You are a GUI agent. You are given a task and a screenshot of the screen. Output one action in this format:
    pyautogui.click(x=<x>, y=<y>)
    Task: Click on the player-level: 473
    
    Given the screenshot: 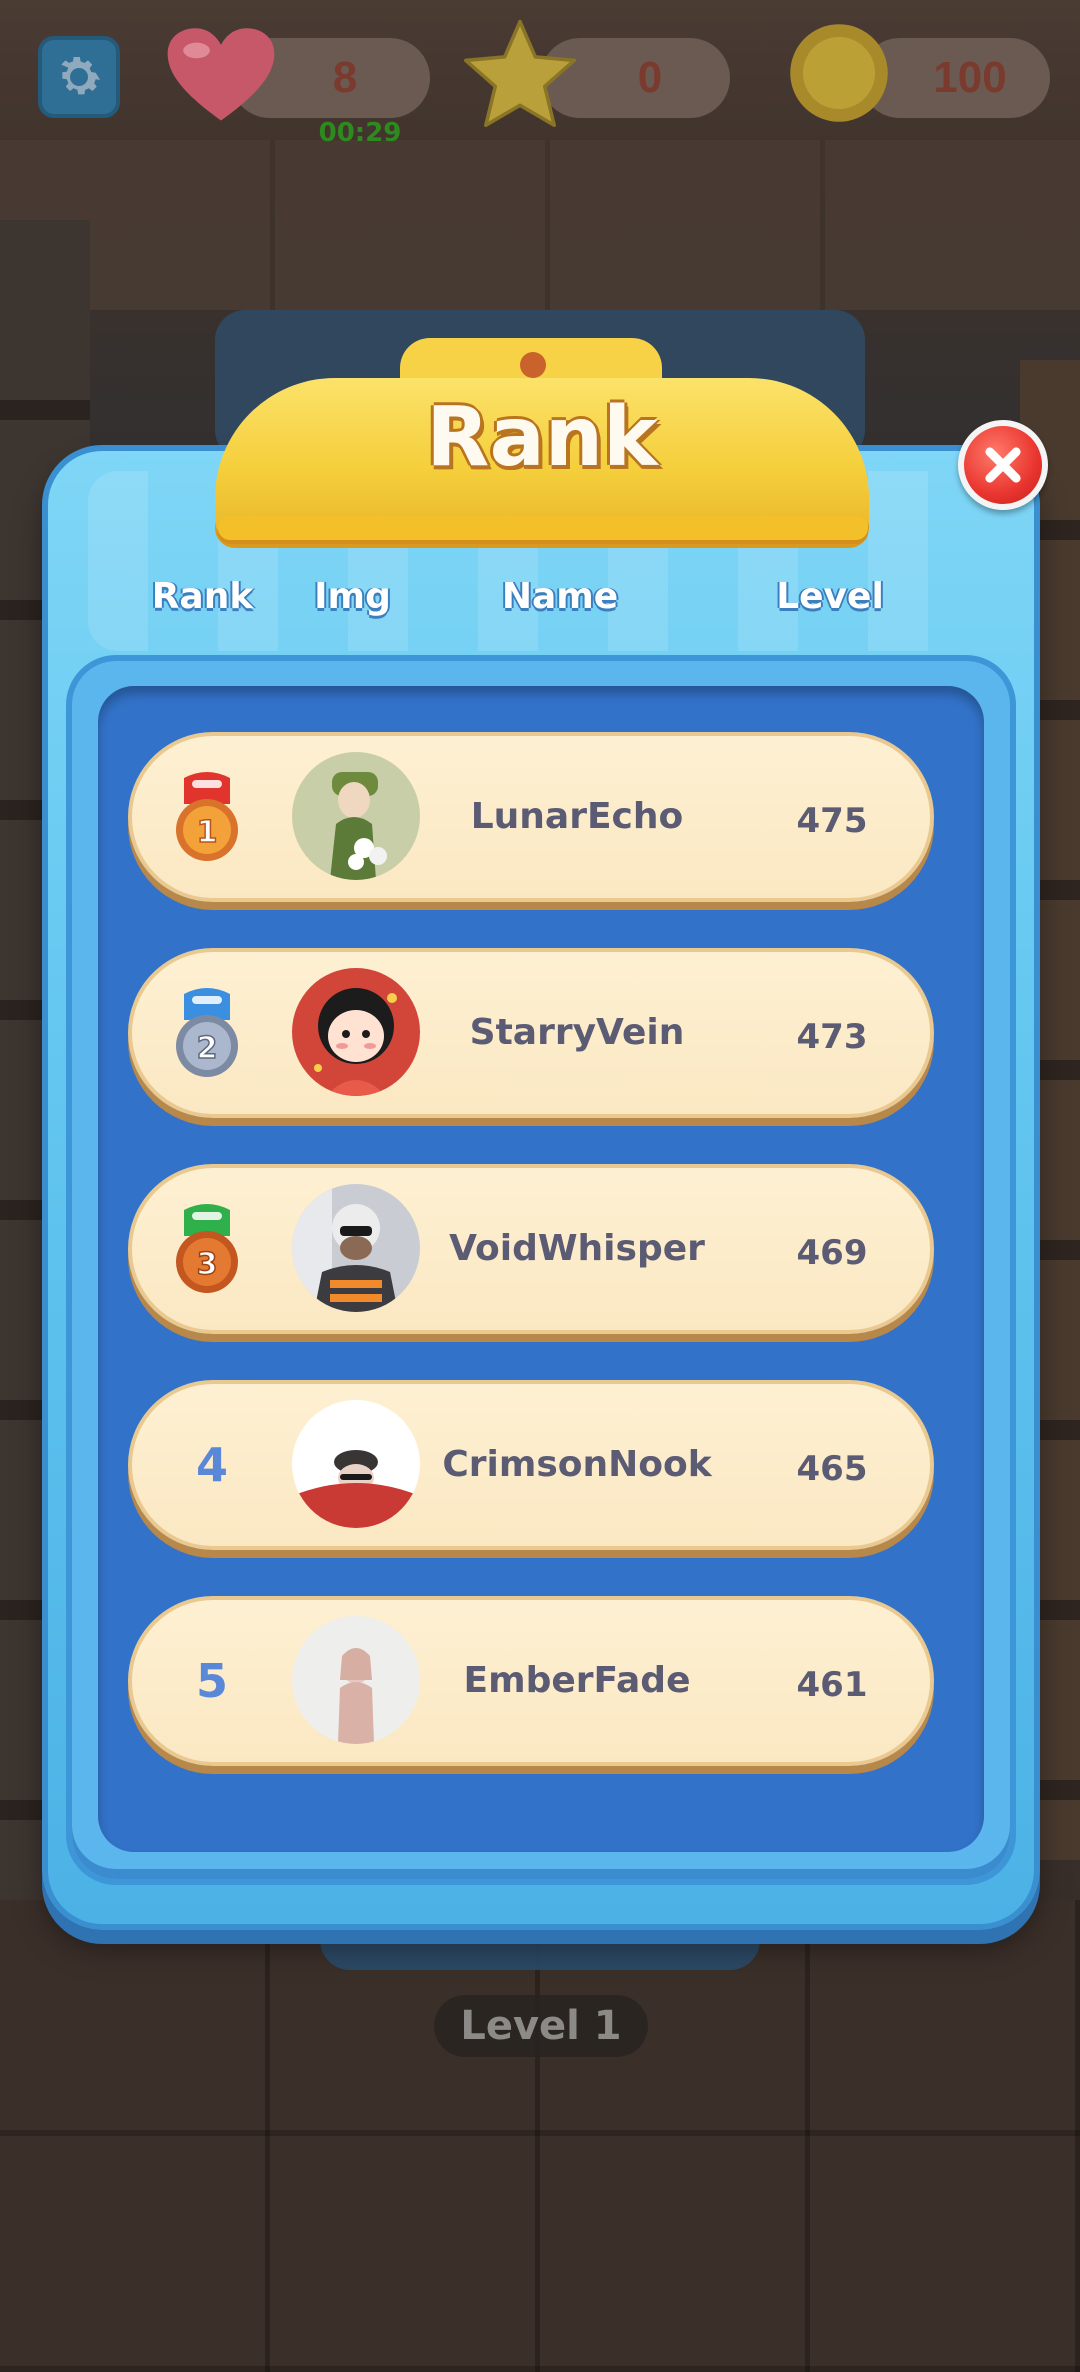 What is the action you would take?
    pyautogui.click(x=832, y=1037)
    